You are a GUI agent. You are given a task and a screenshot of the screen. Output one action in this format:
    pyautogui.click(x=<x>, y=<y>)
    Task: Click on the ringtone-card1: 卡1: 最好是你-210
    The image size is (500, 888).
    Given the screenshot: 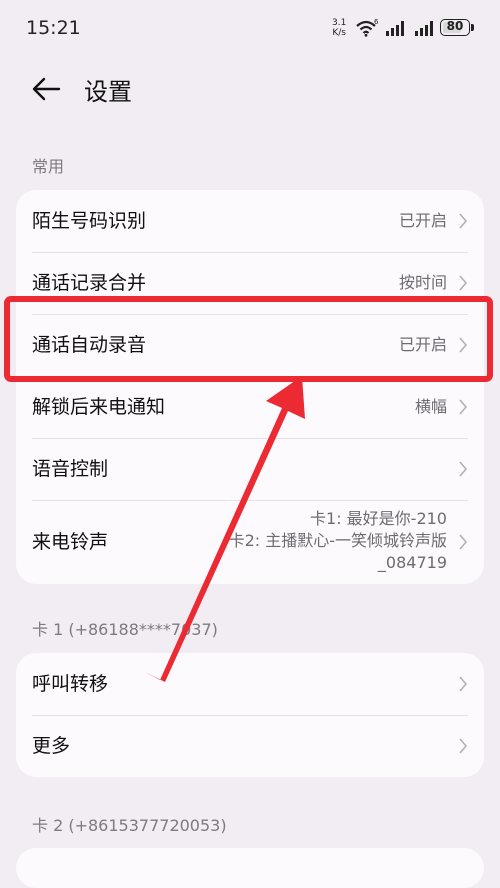 What is the action you would take?
    pyautogui.click(x=378, y=518)
    